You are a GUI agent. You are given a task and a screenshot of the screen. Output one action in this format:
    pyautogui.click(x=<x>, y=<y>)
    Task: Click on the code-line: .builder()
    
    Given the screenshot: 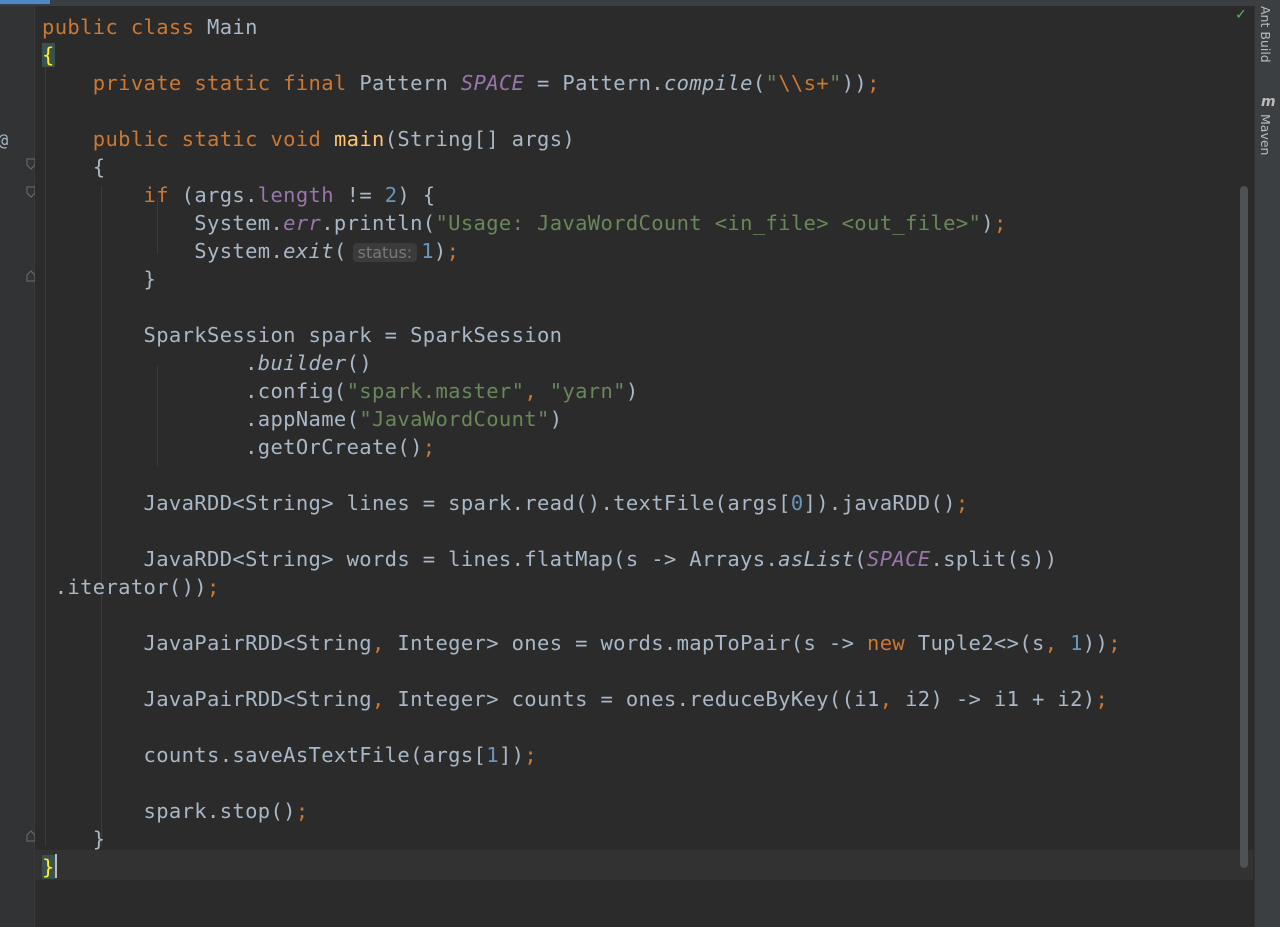 What is the action you would take?
    pyautogui.click(x=581, y=363)
    